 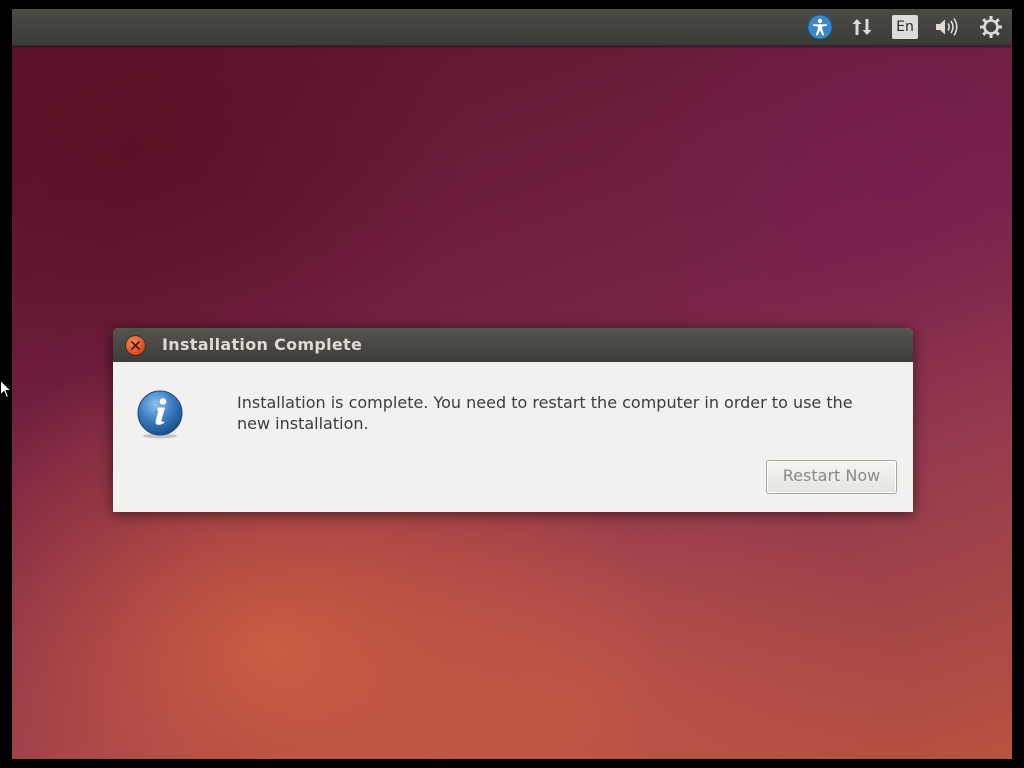 What do you see at coordinates (831, 477) in the screenshot?
I see `restart-now-button: Restart Now` at bounding box center [831, 477].